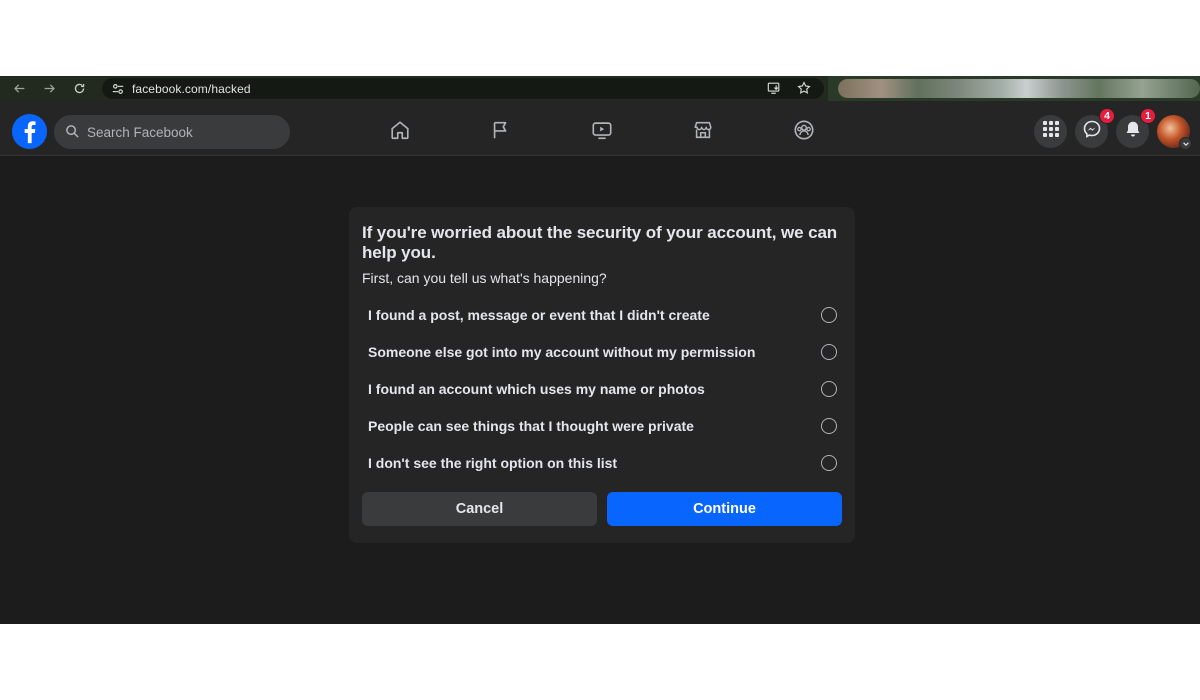 Image resolution: width=1200 pixels, height=700 pixels. I want to click on notifications-button: 1, so click(1136, 128).